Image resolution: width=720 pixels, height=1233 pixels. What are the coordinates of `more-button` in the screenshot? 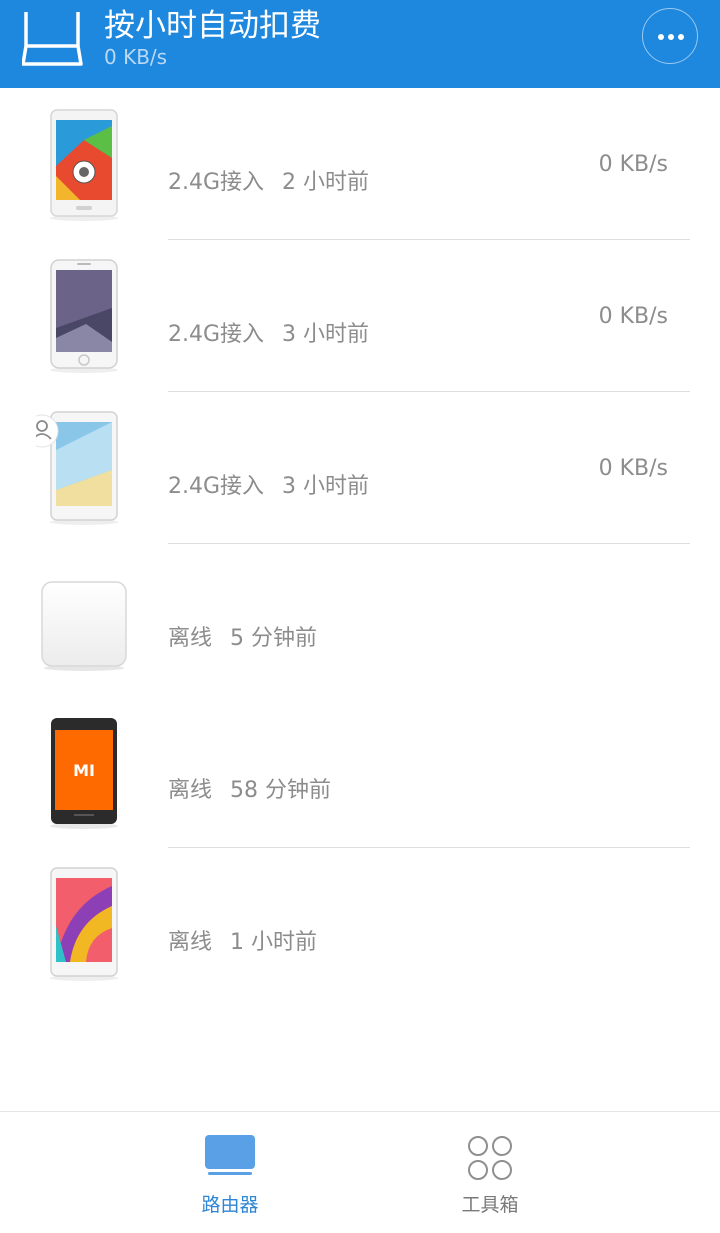 It's located at (670, 36).